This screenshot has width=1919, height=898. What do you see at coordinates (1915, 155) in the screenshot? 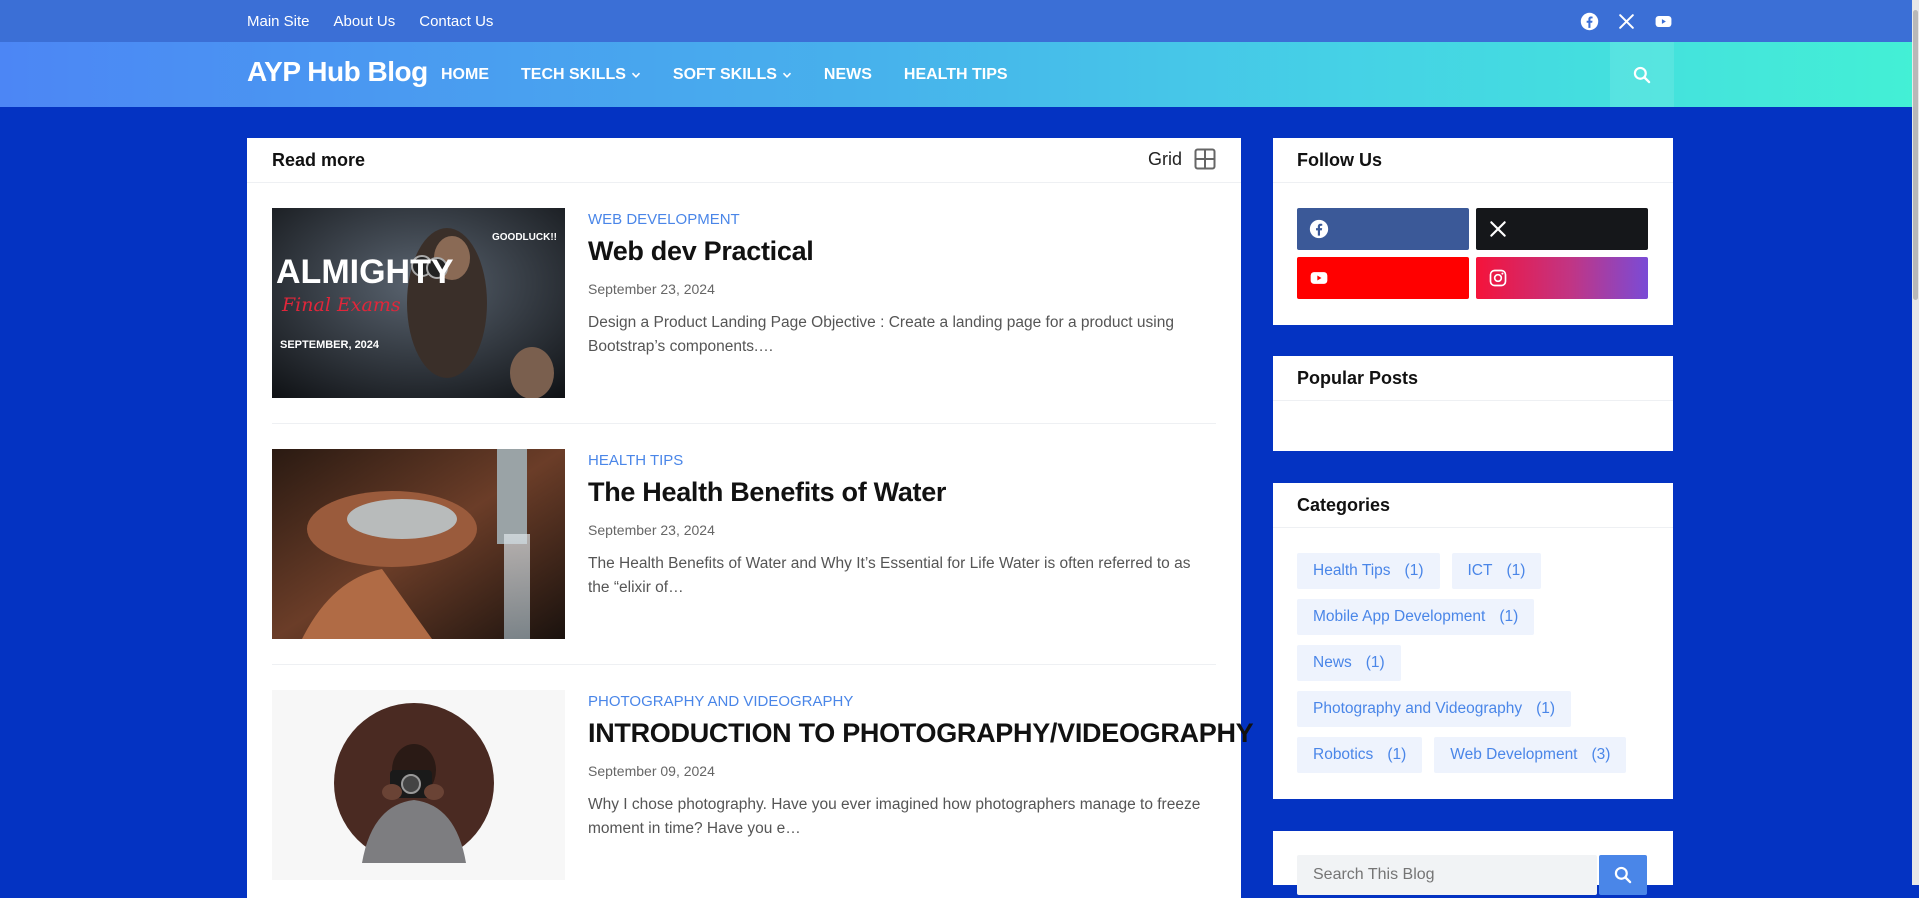
I see `scrollbar-thumb` at bounding box center [1915, 155].